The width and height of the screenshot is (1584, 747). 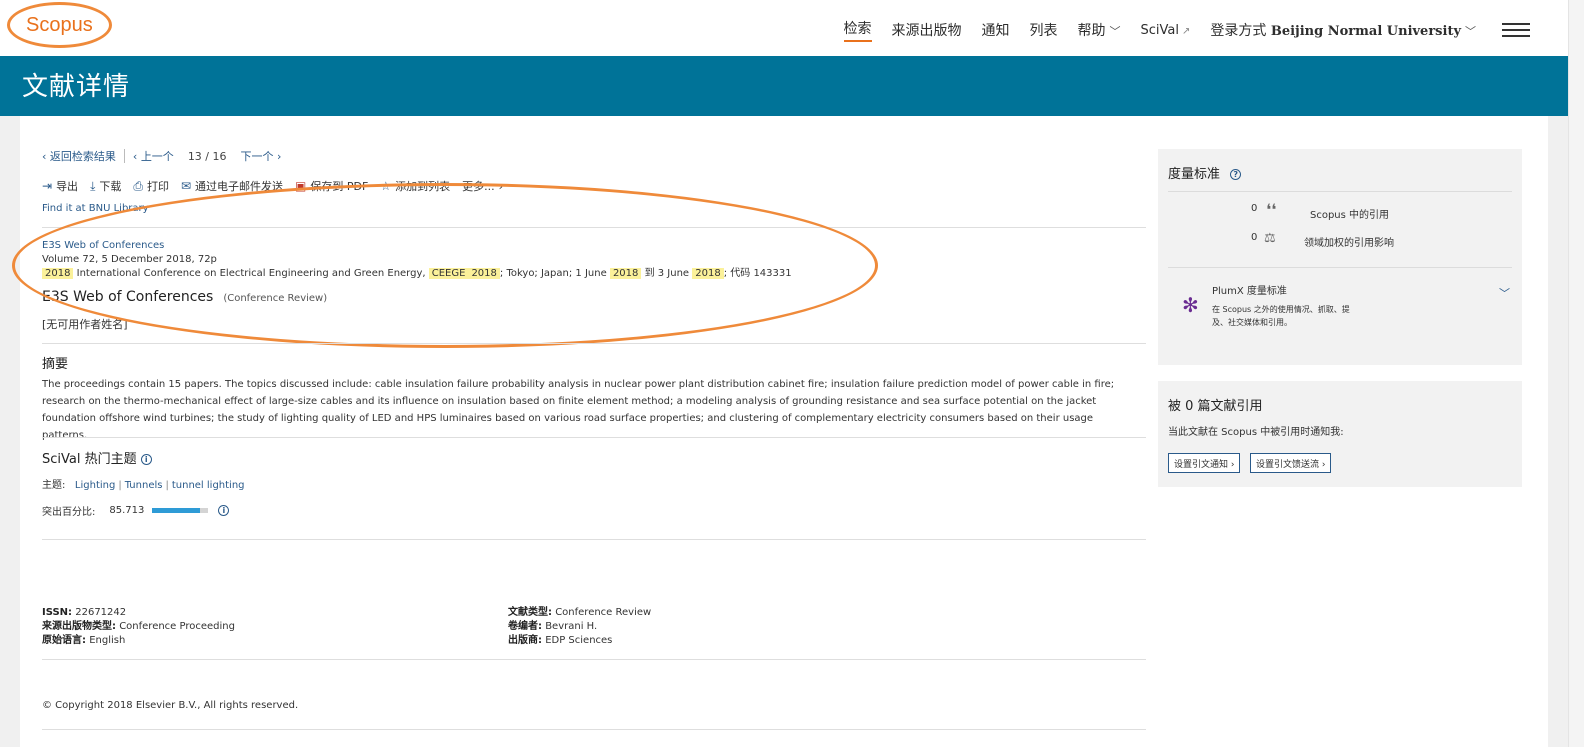 What do you see at coordinates (1238, 31) in the screenshot?
I see `login-prefix: 登录方式` at bounding box center [1238, 31].